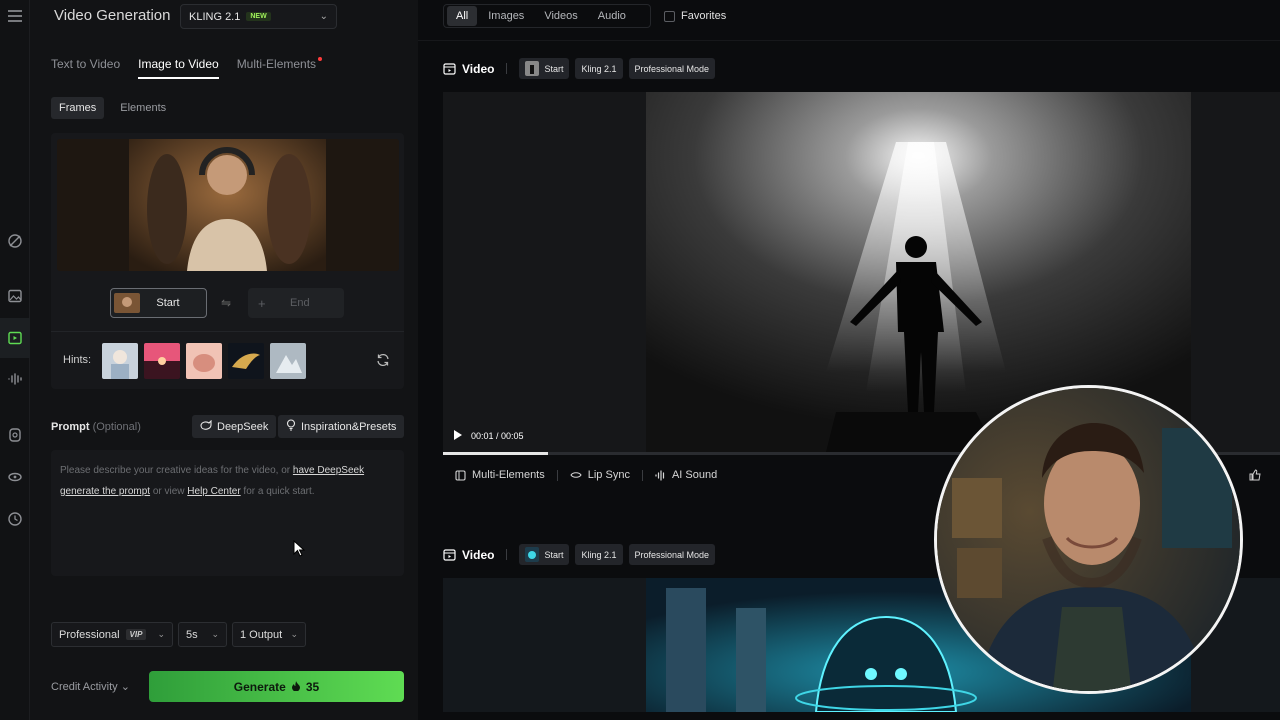  Describe the element at coordinates (15, 477) in the screenshot. I see `effects-icon` at that location.